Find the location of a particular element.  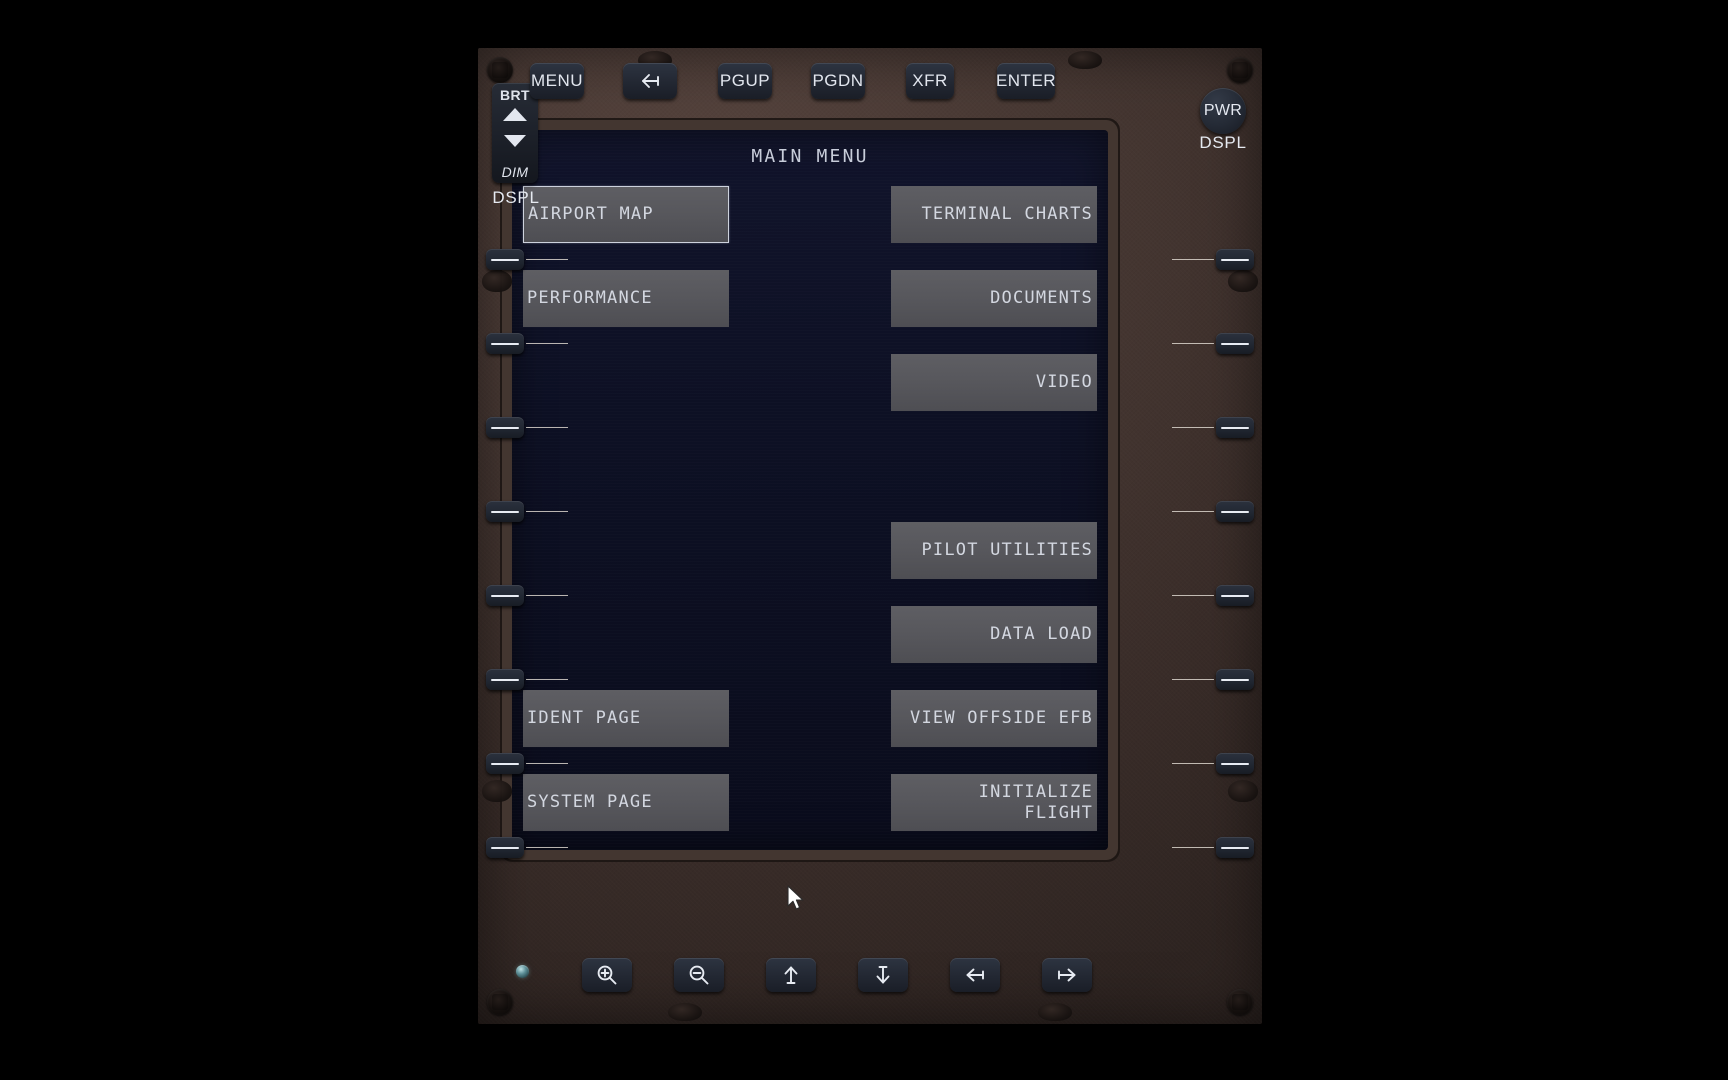

menu-button-performance: PERFORMANCE is located at coordinates (626, 298).